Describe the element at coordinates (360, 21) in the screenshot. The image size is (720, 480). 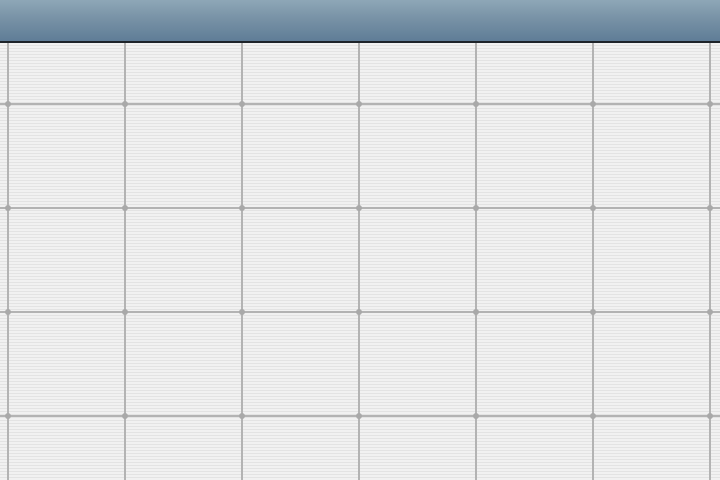
I see `title-bar` at that location.